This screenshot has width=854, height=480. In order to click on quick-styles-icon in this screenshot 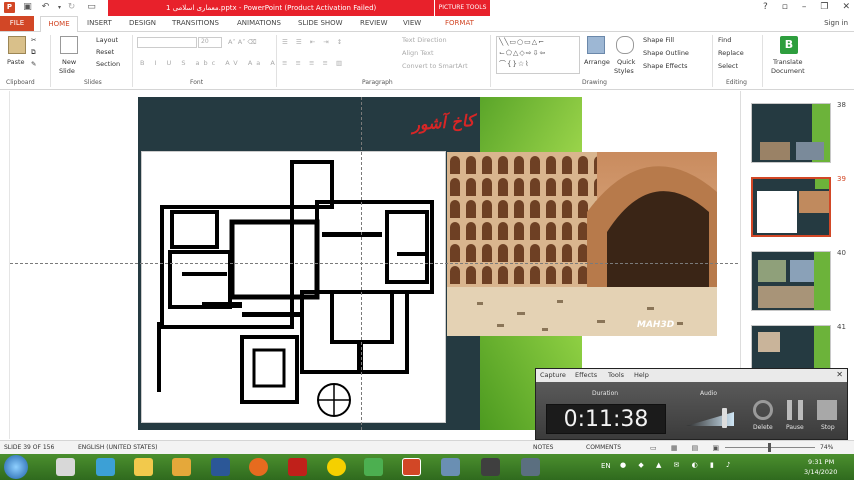, I will do `click(625, 45)`.